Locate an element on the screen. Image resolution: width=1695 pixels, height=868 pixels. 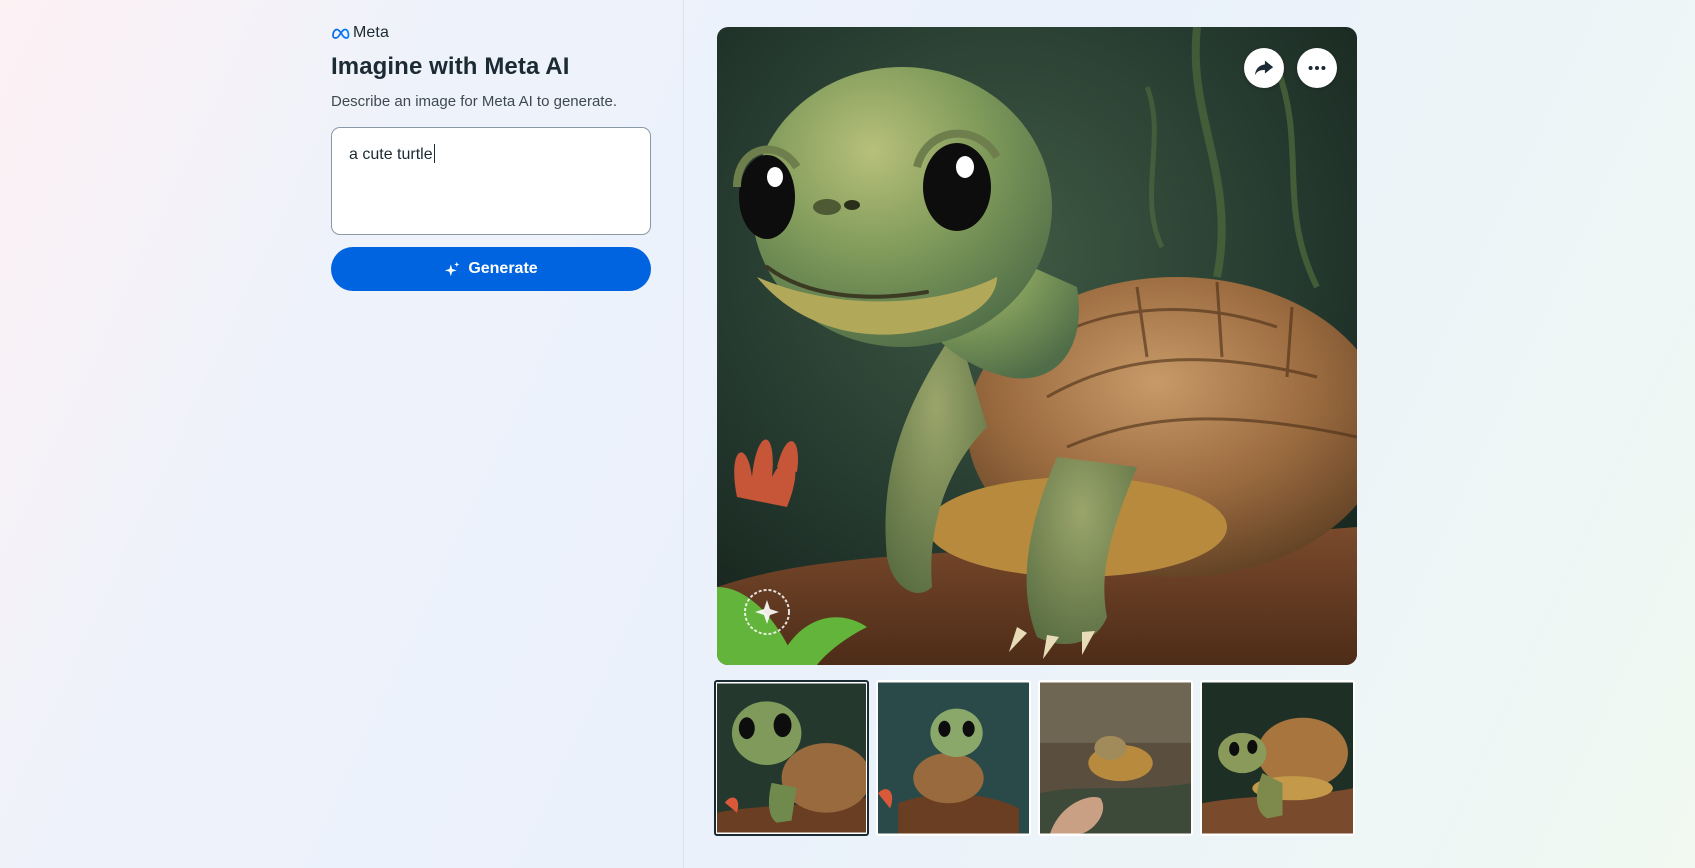
meta-infinity-icon is located at coordinates (341, 33).